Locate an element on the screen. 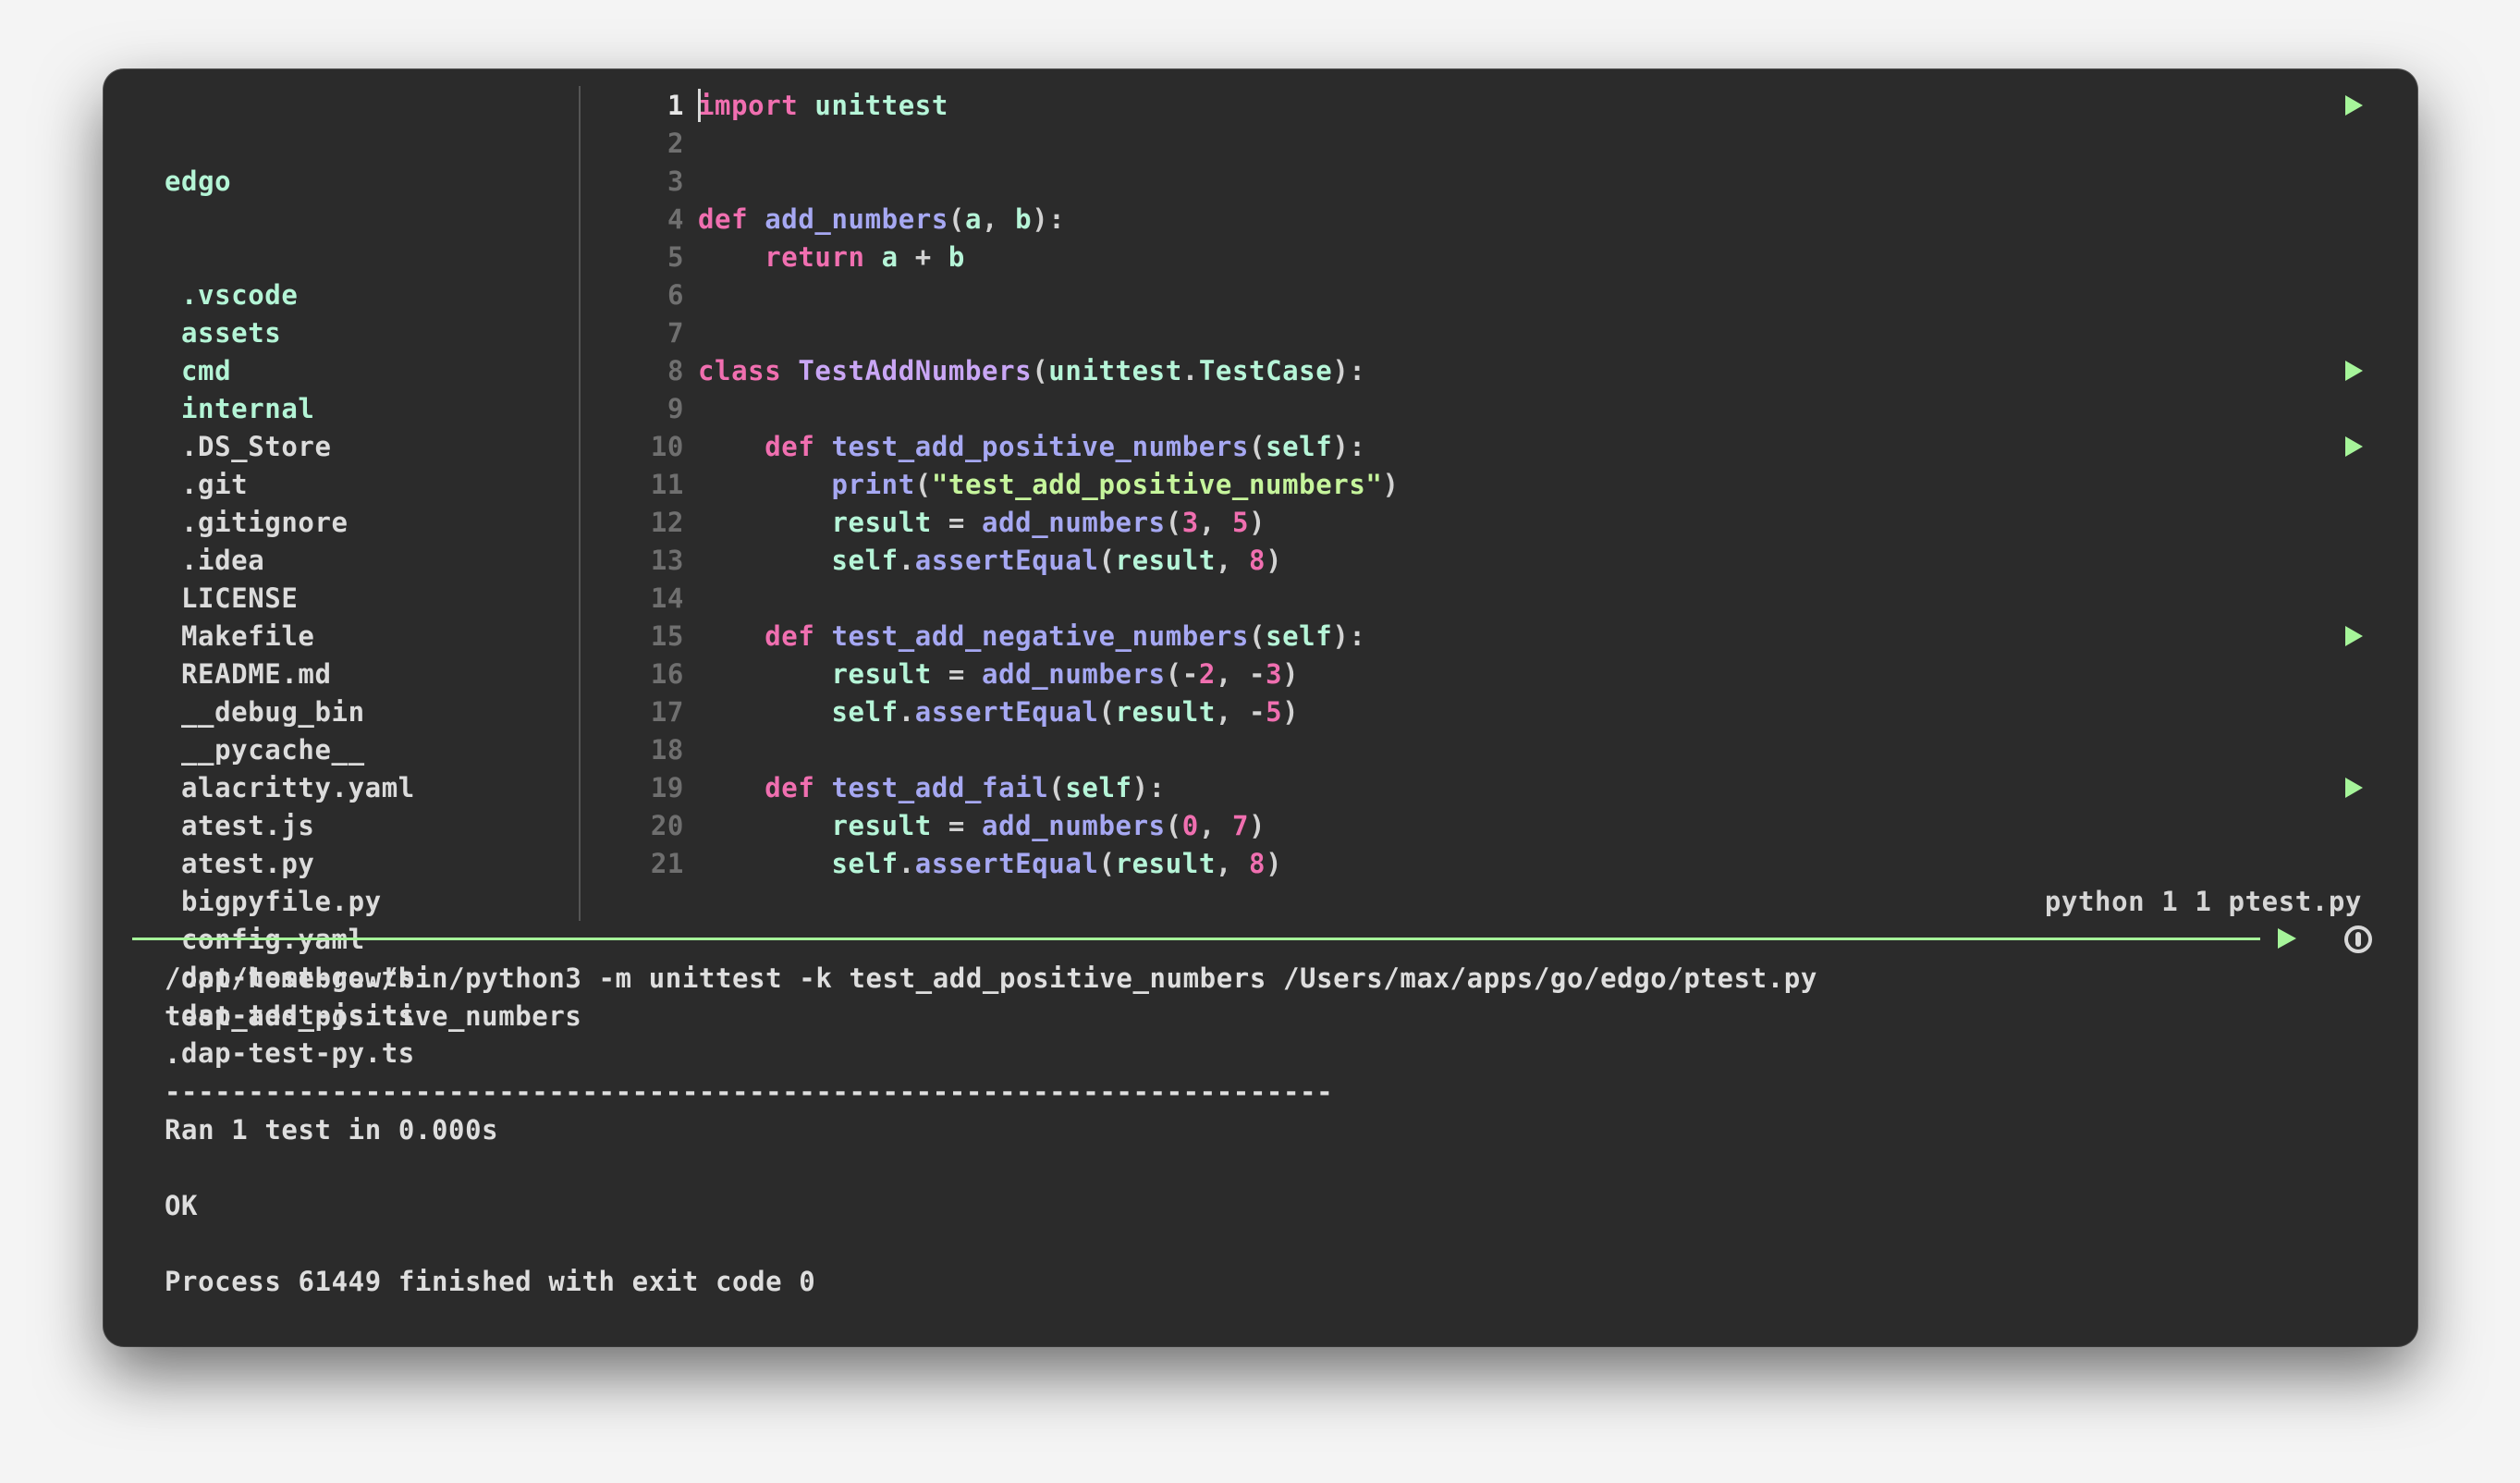  file-tree-file: atest.js is located at coordinates (368, 826).